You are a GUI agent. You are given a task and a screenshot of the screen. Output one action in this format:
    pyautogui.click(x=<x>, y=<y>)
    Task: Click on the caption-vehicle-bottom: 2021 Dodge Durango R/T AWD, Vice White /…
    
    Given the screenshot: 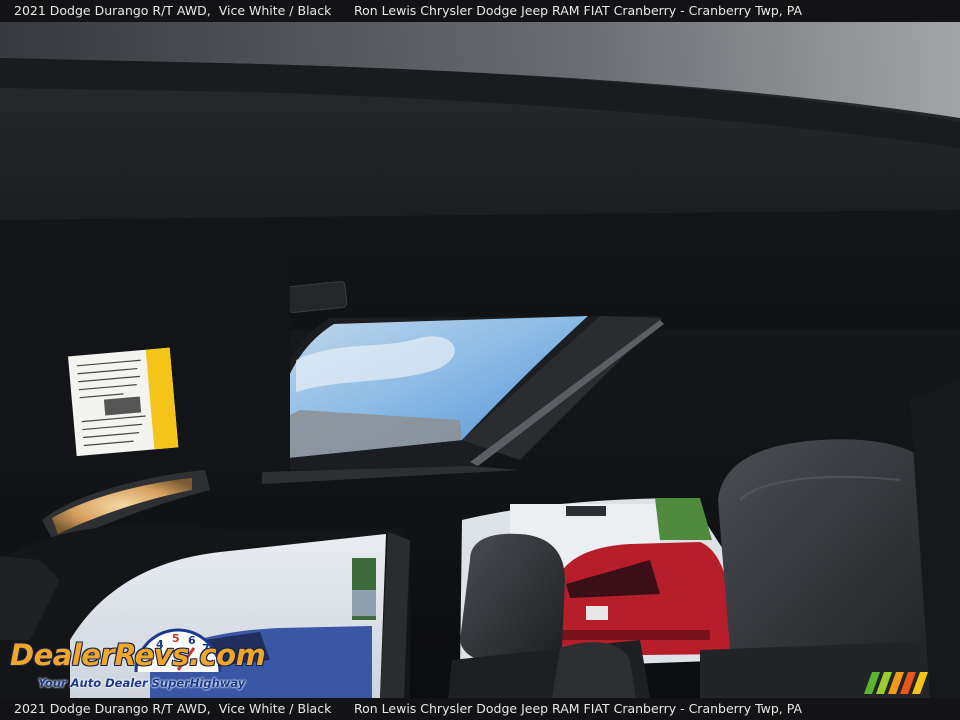 What is the action you would take?
    pyautogui.click(x=172, y=709)
    